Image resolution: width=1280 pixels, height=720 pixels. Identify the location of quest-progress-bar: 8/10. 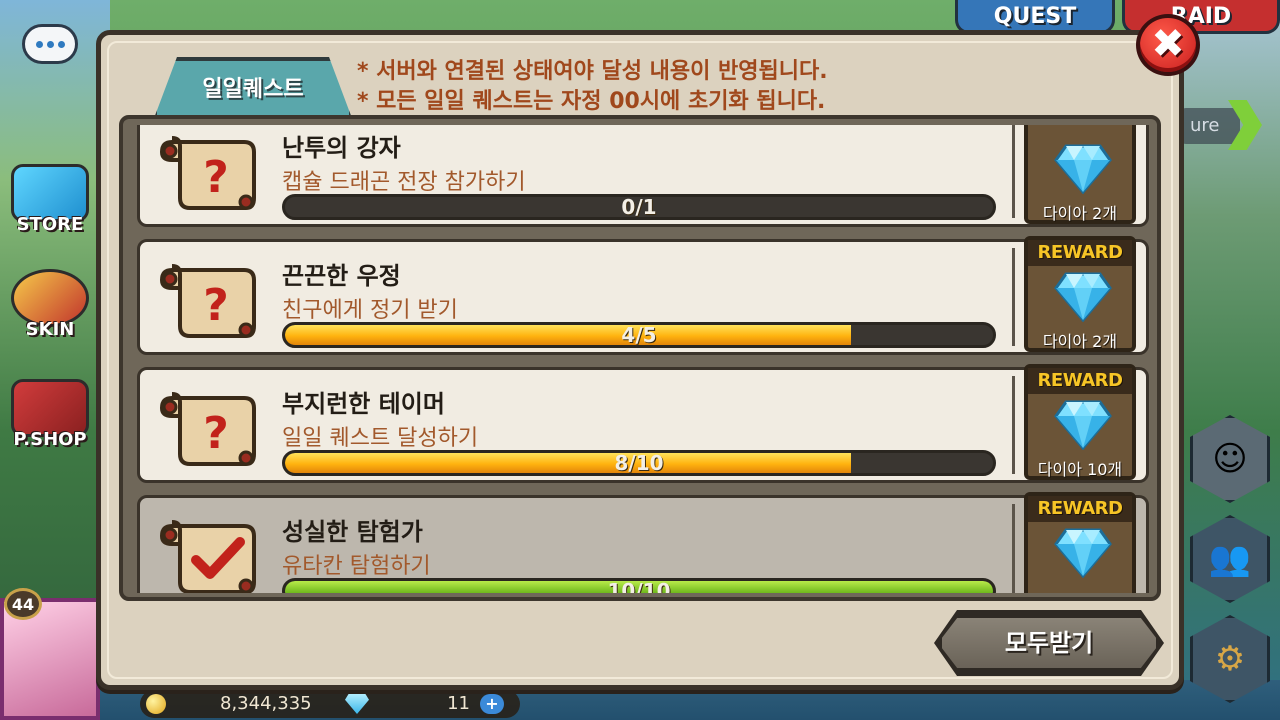
(639, 463).